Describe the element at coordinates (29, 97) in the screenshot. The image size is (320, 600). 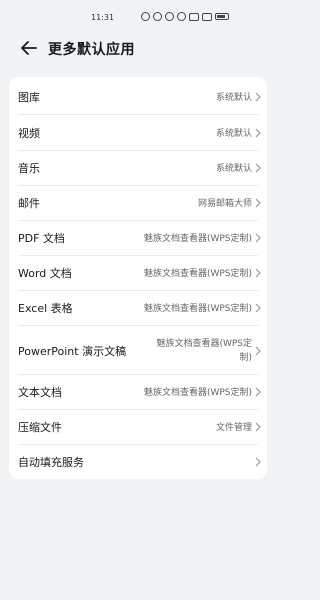
I see `item-label: 图库` at that location.